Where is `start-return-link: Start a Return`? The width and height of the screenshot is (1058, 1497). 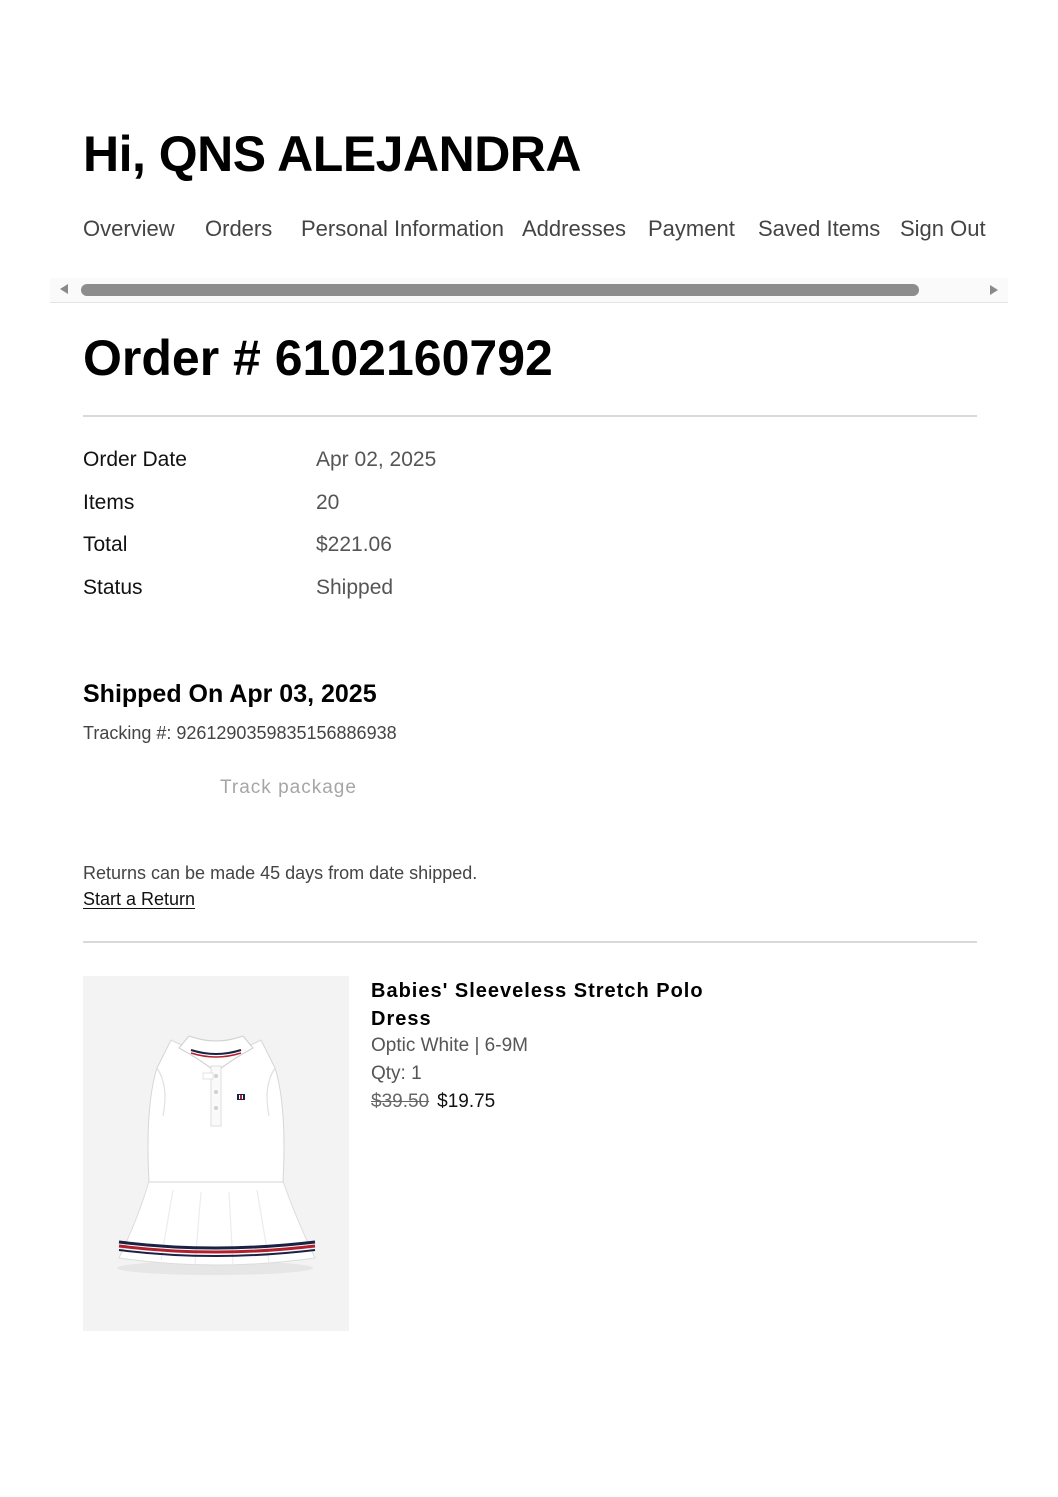 start-return-link: Start a Return is located at coordinates (139, 899).